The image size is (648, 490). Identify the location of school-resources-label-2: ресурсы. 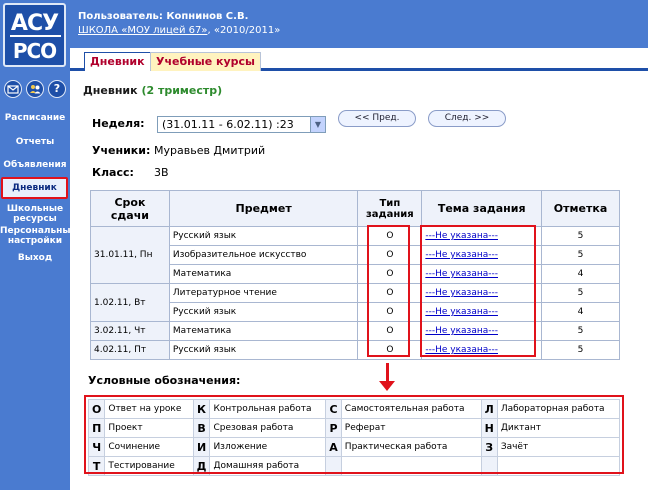
(35, 219).